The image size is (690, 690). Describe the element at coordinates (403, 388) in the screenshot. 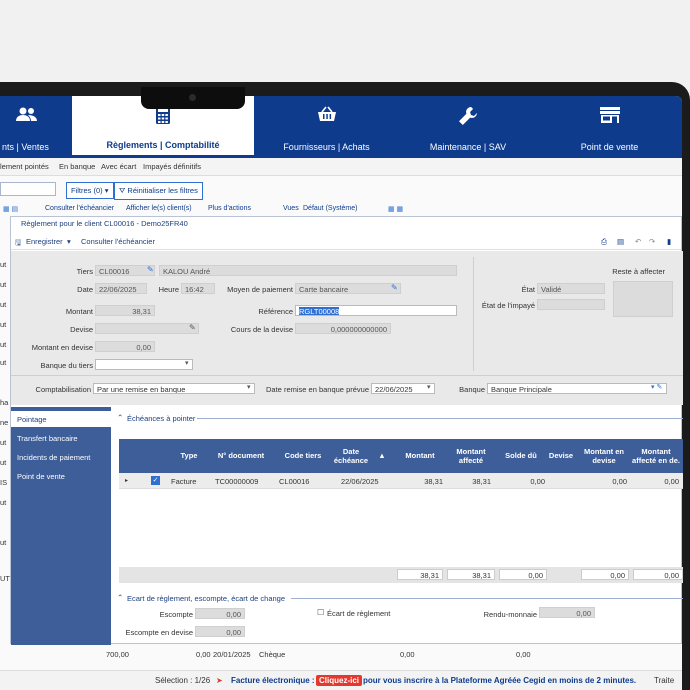

I see `date-remise-field: 22/06/2025` at that location.